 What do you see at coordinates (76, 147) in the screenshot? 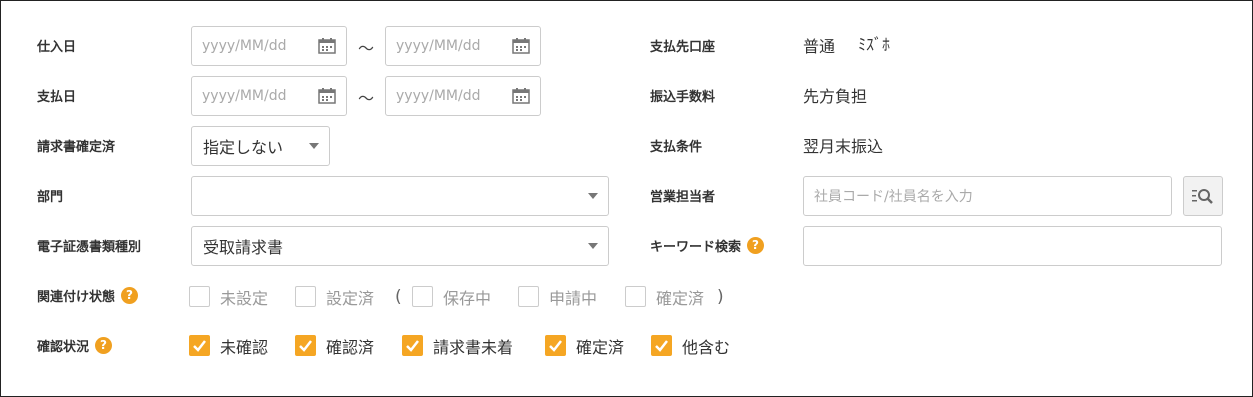
I see `label-seikyusho-kakutei: 請求書確定済` at bounding box center [76, 147].